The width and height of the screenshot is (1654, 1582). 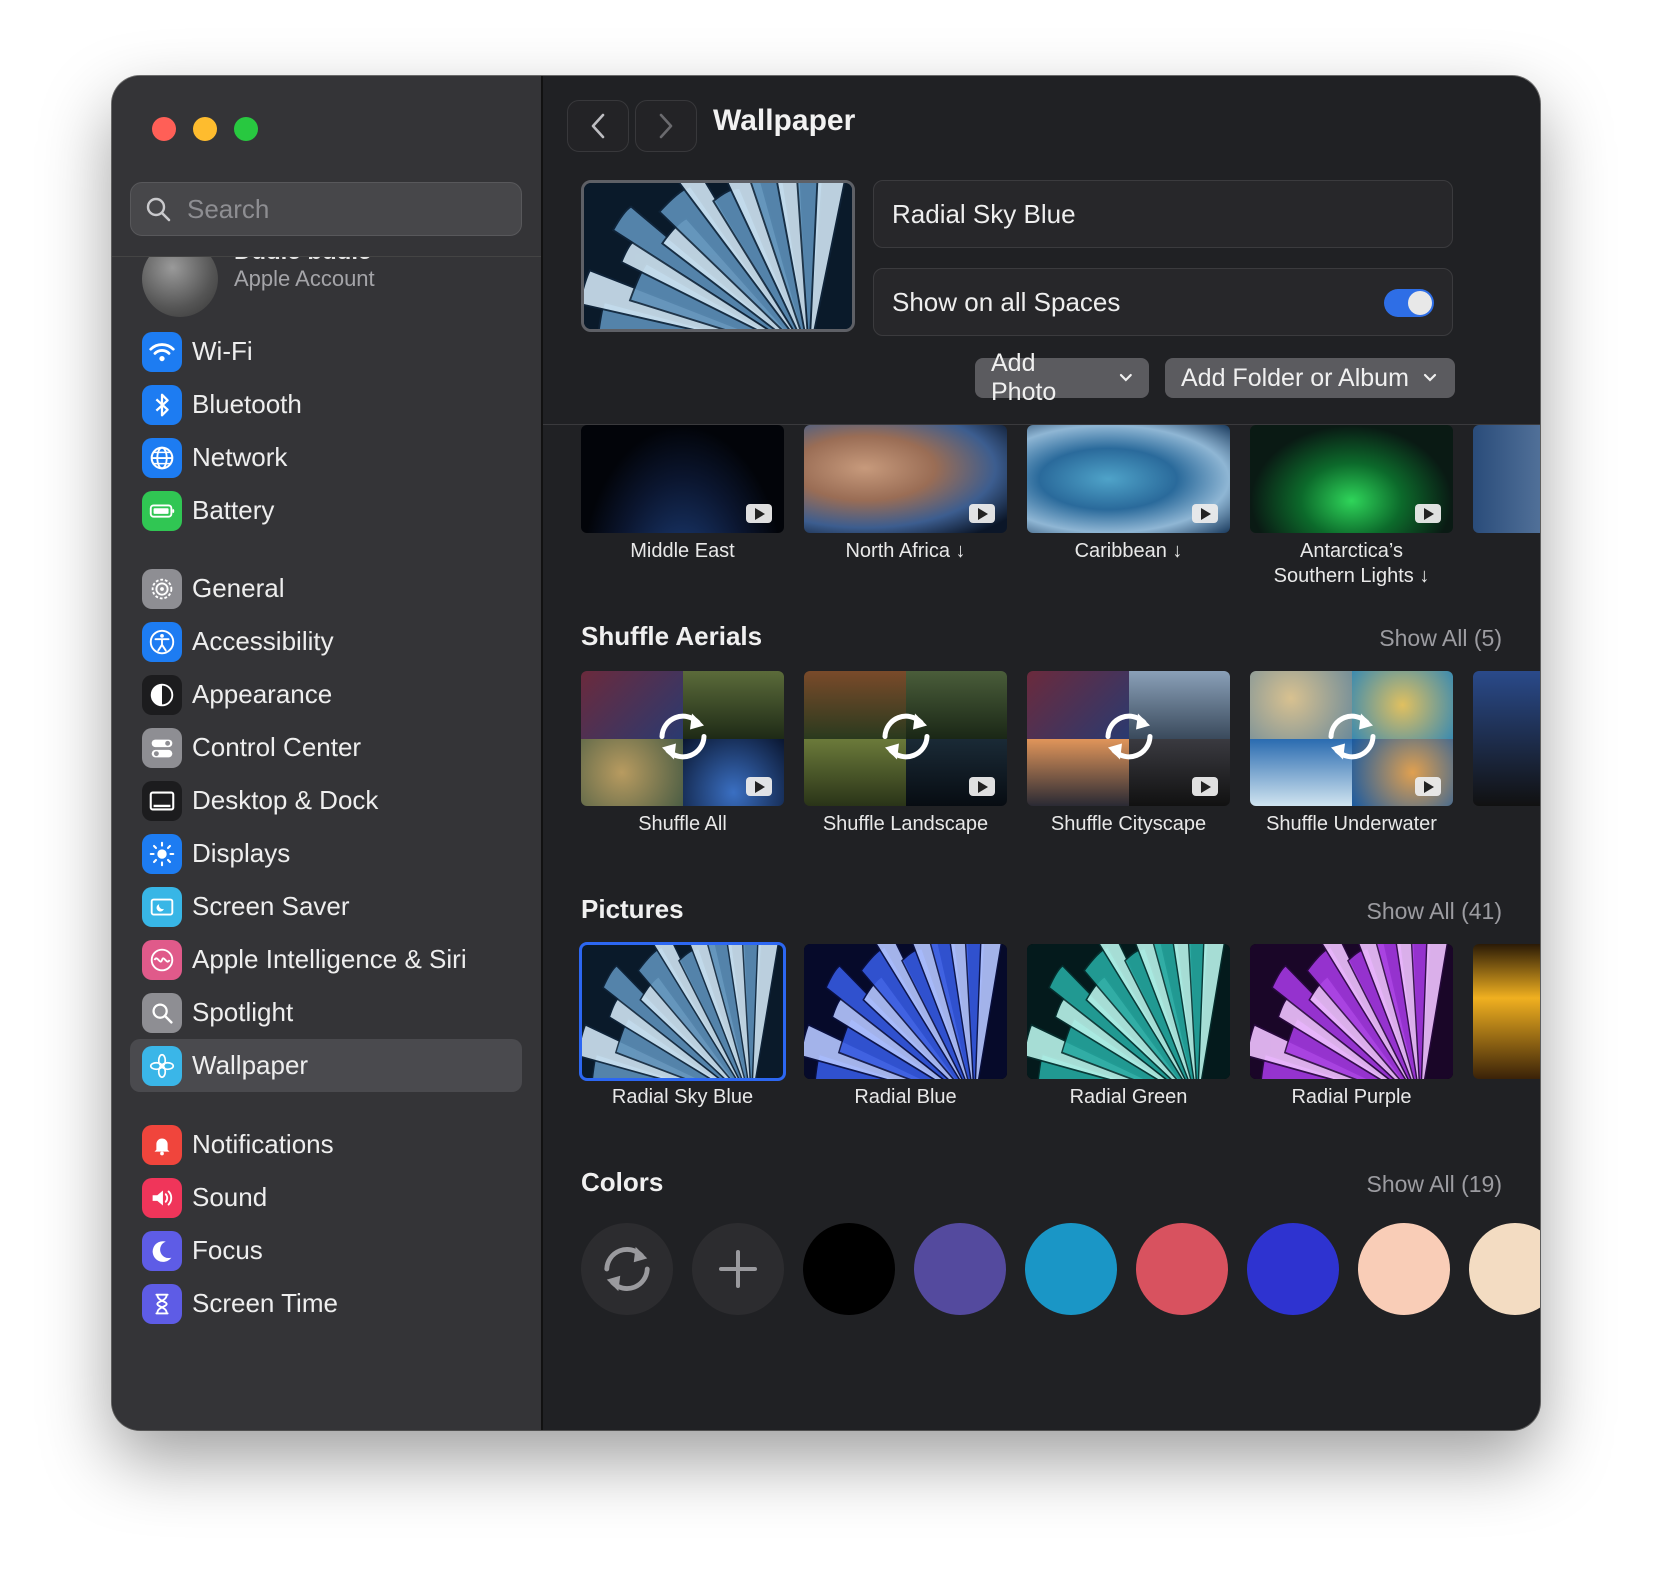 I want to click on magnifier-icon, so click(x=162, y=1012).